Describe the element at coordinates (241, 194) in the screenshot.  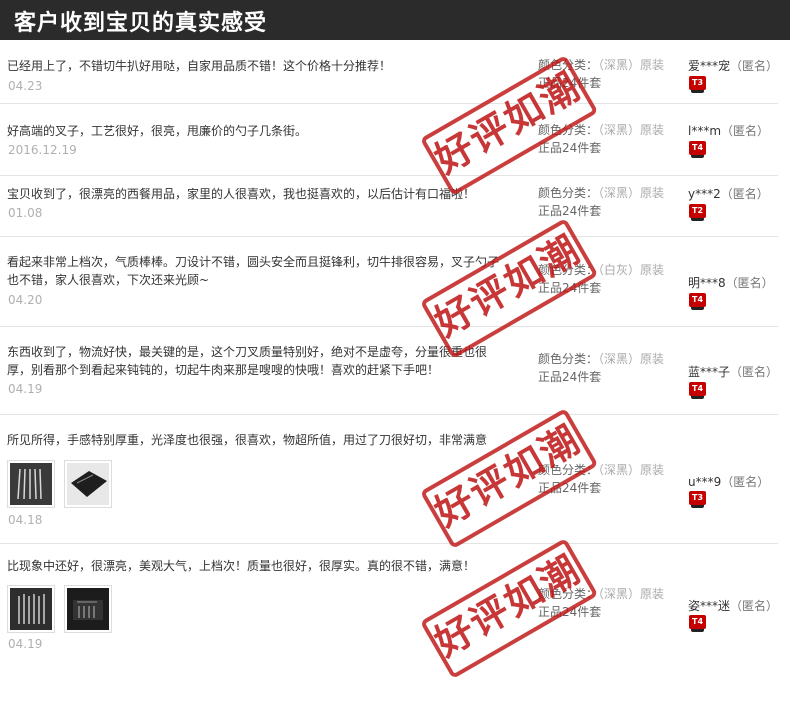
I see `review-comment: 宝贝收到了，很漂亮的西餐用品，家里的人很喜欢，我也挺喜欢的，以后估计有口福啦！` at that location.